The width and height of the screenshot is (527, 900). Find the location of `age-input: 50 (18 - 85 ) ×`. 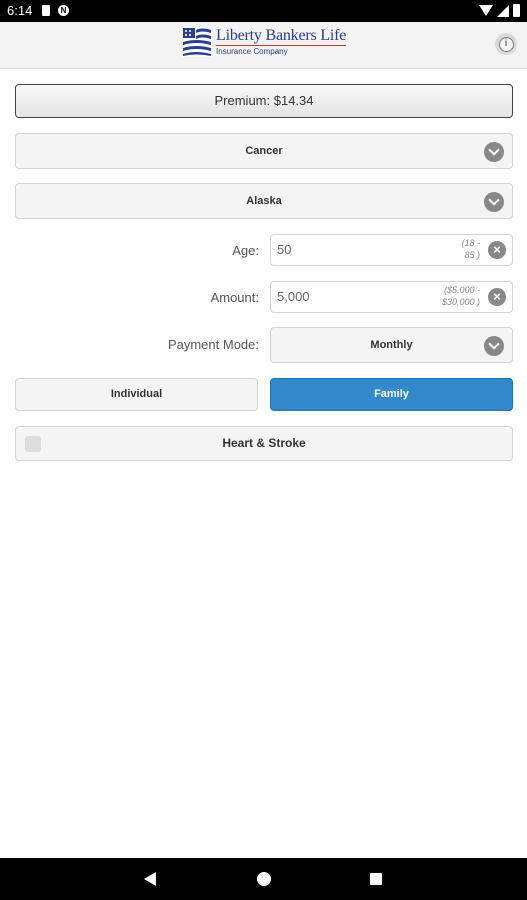

age-input: 50 (18 - 85 ) × is located at coordinates (391, 250).